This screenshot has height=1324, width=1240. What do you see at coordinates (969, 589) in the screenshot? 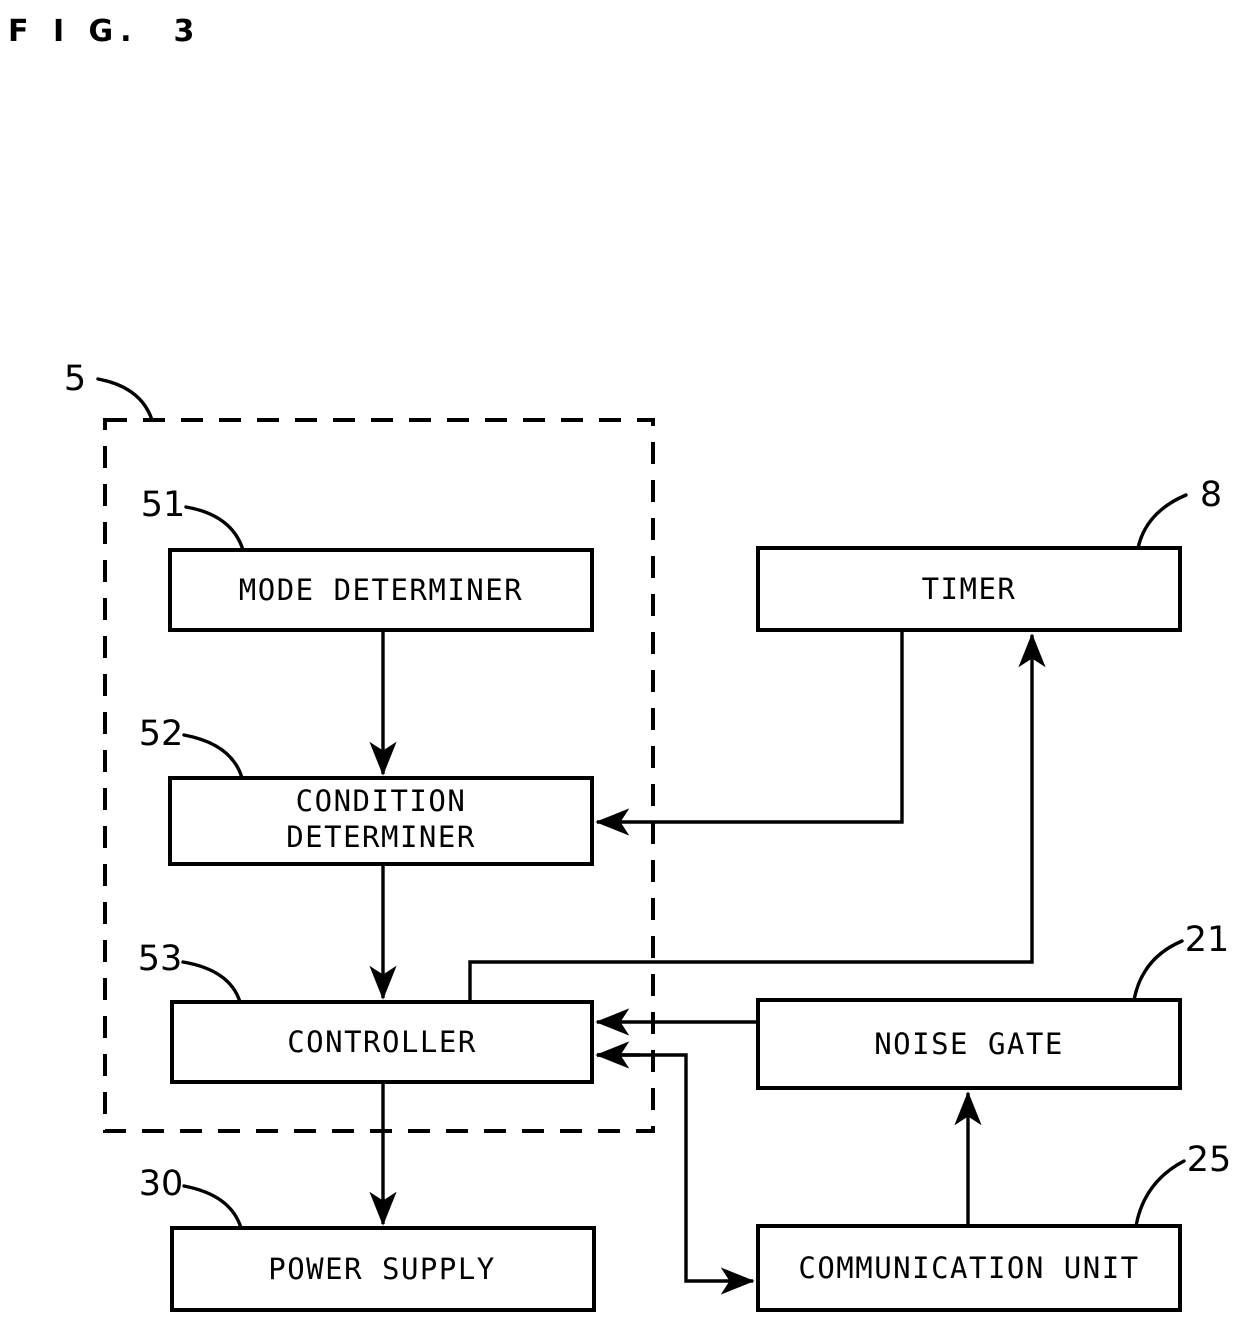
I see `block-label-timer: TIMER` at bounding box center [969, 589].